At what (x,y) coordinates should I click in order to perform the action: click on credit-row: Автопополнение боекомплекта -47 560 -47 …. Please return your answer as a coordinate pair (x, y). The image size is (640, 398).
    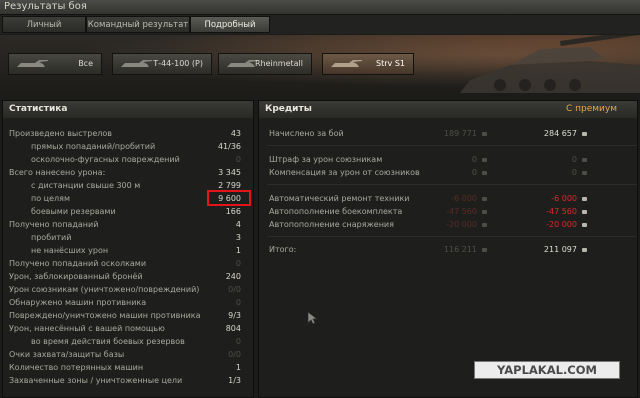
    Looking at the image, I should click on (448, 212).